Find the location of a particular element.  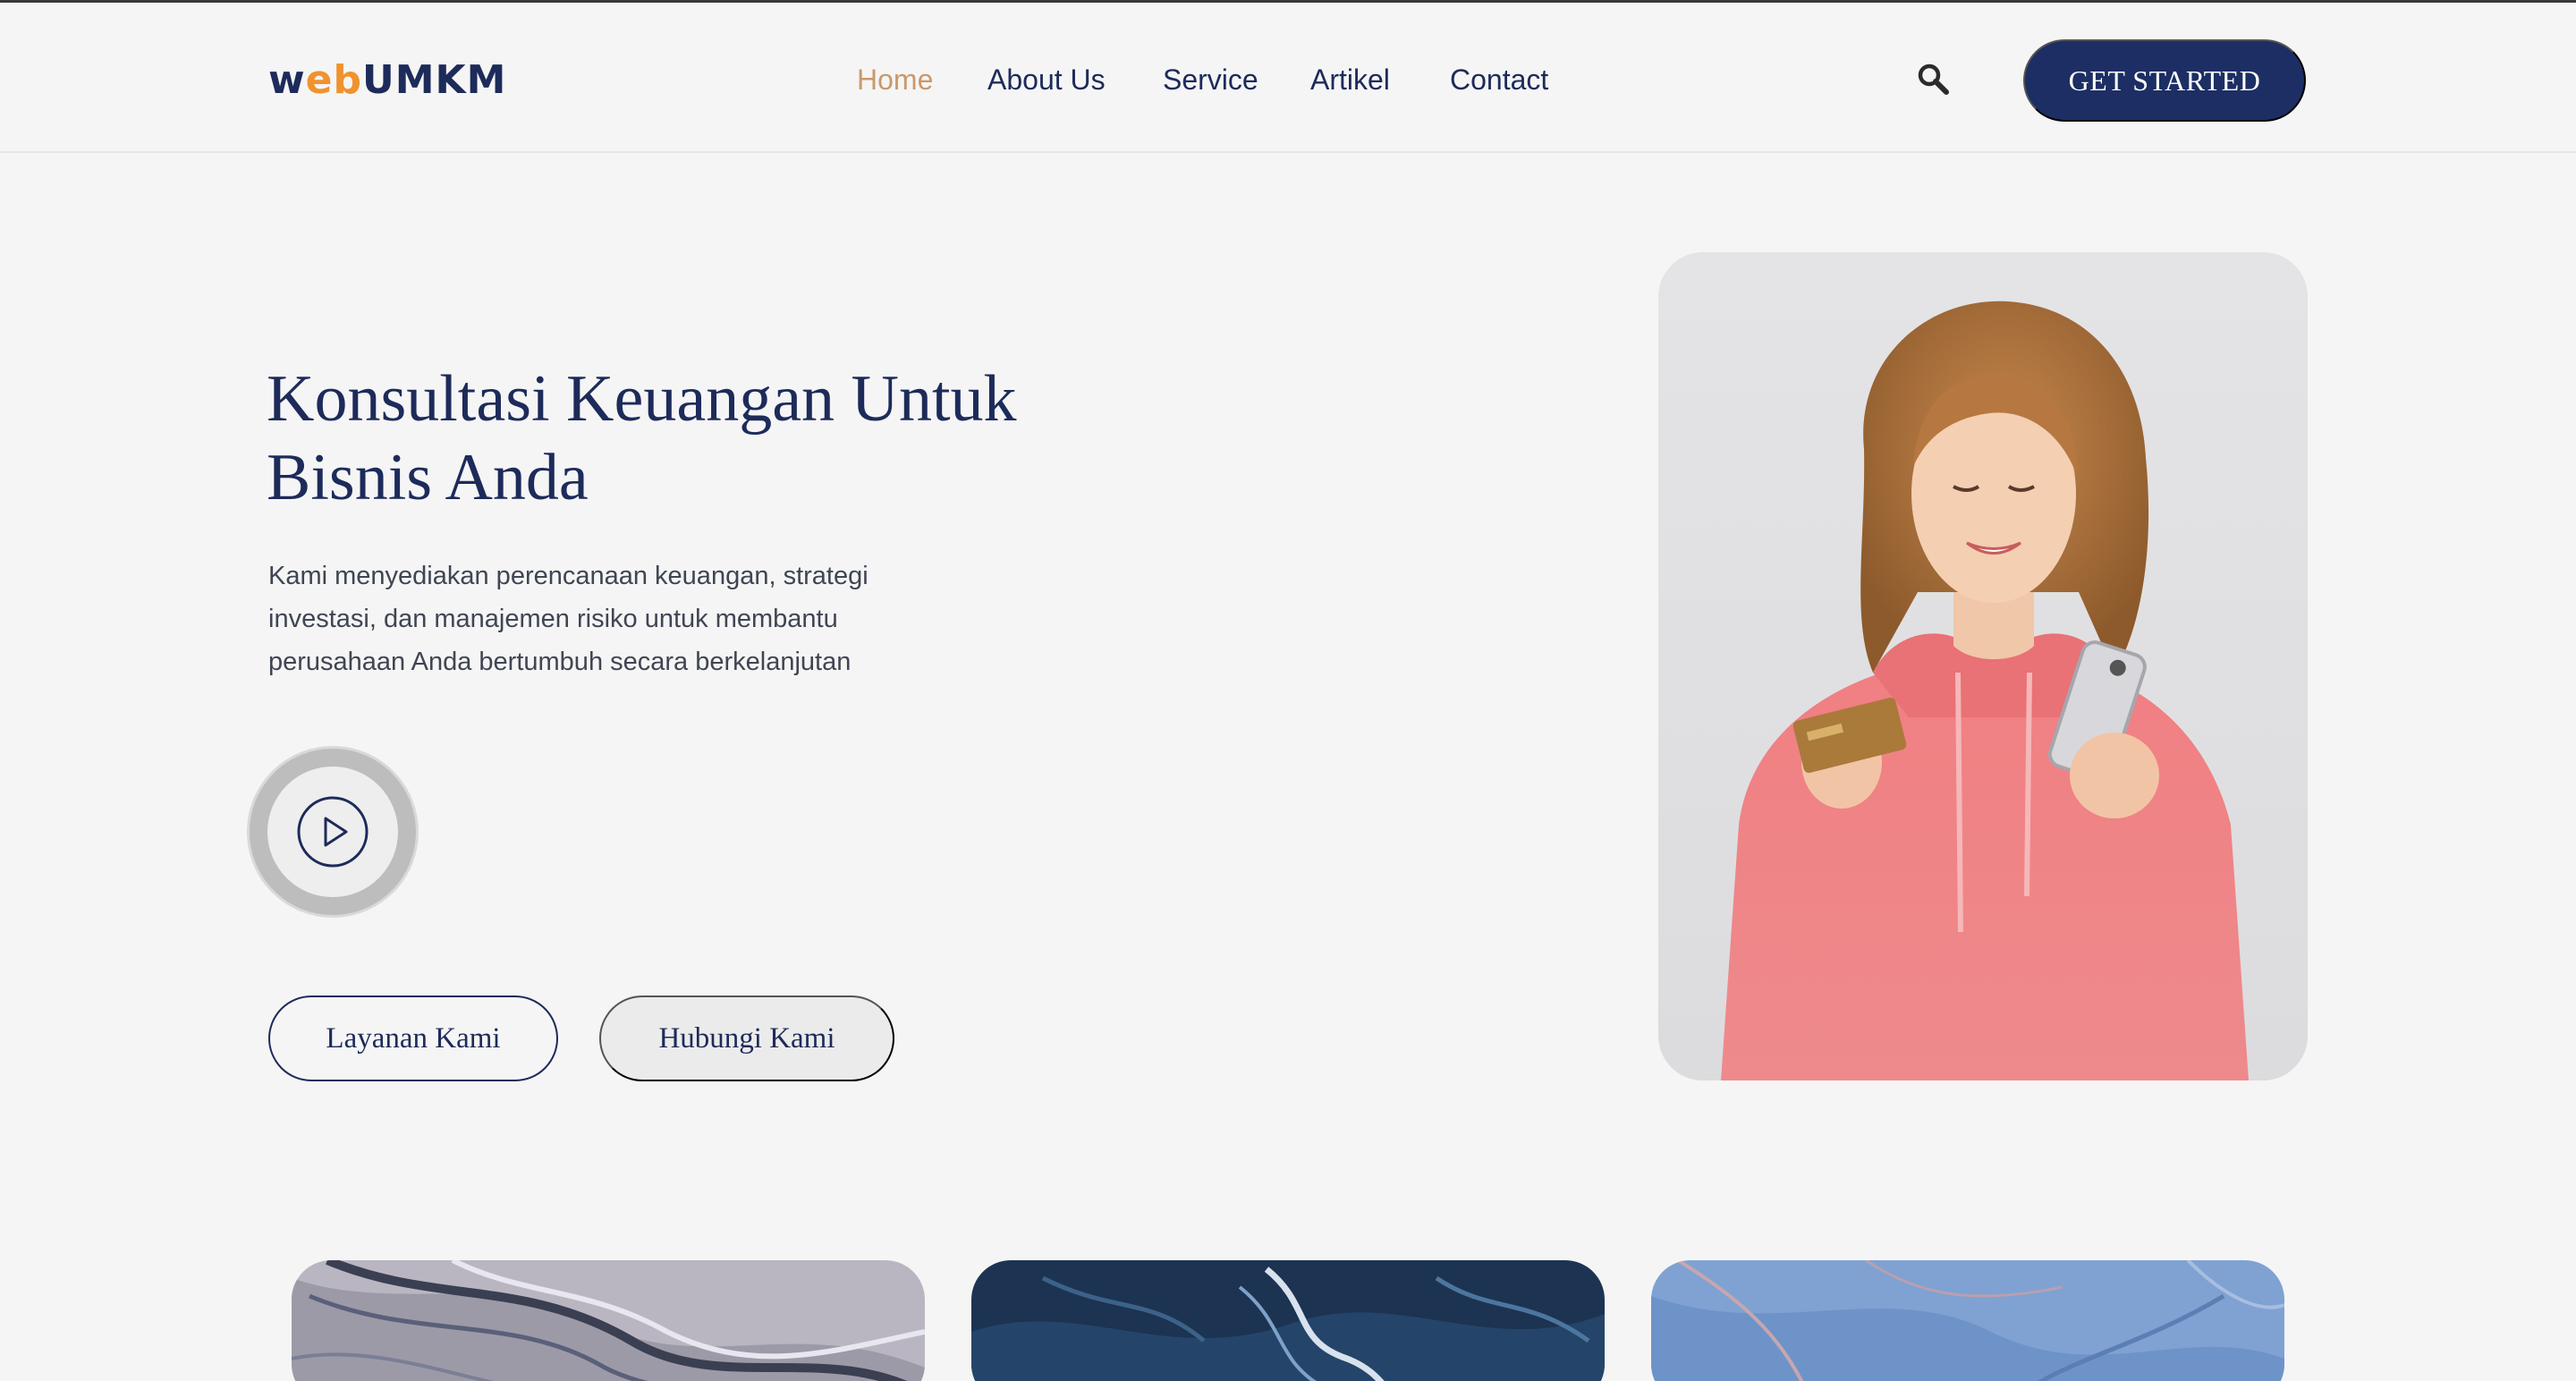

nav-item-service: Service is located at coordinates (1210, 79).